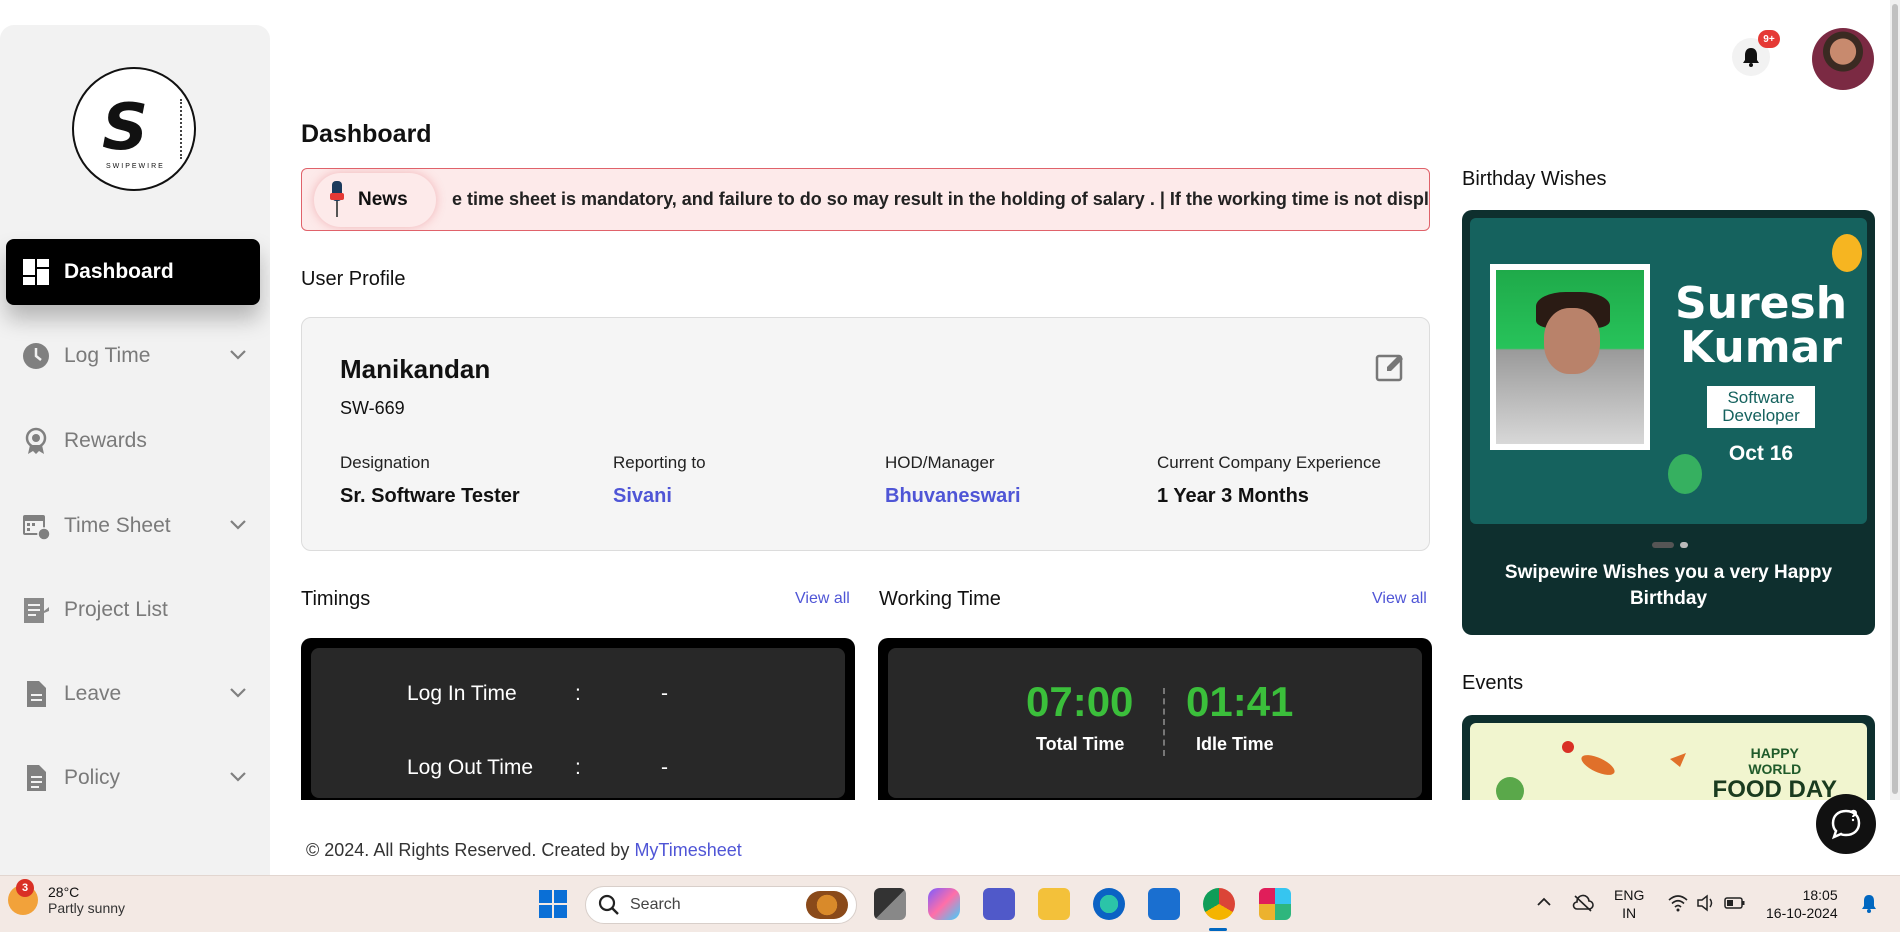  I want to click on working-time-view-all-link: View all, so click(1399, 599).